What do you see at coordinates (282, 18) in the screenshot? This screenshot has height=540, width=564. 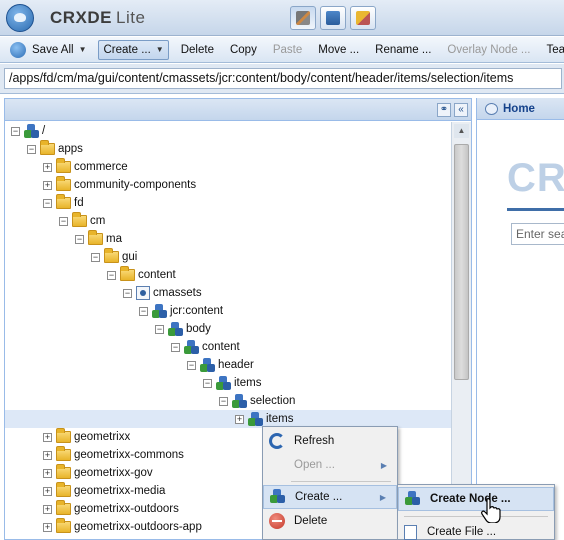 I see `app-header: CRXDE Lite` at bounding box center [282, 18].